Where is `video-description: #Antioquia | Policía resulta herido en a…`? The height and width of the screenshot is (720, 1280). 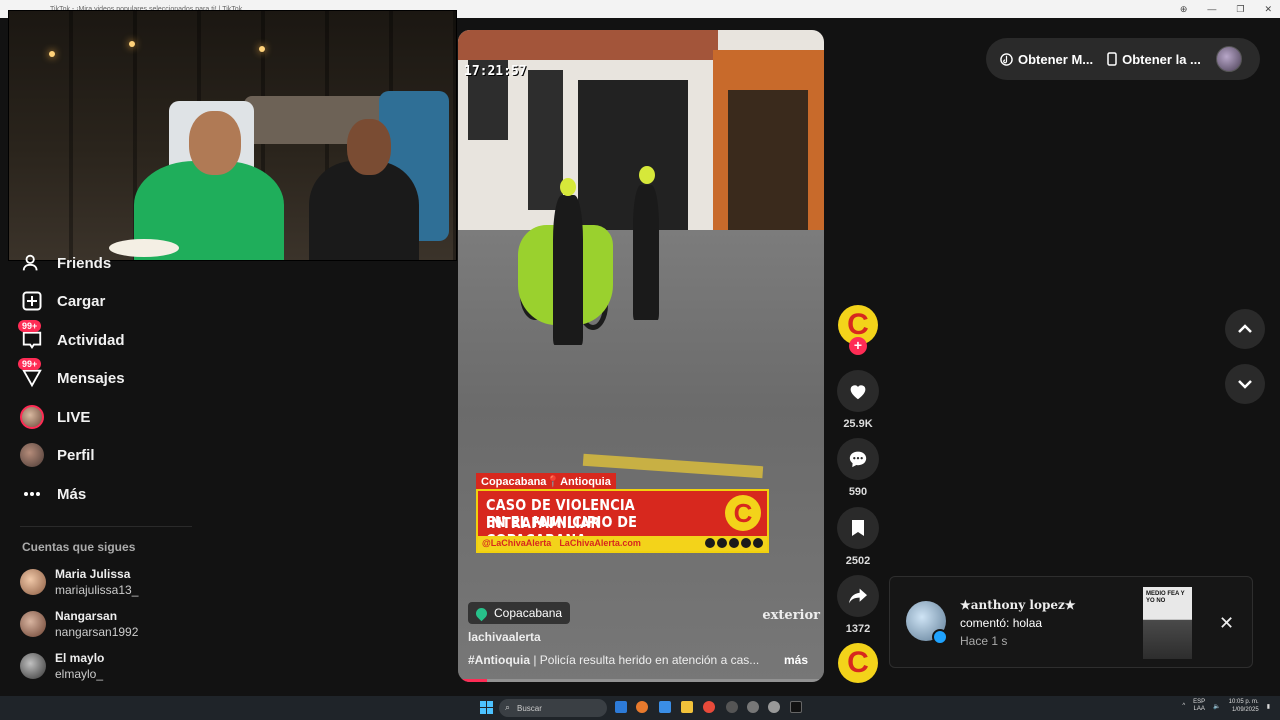
video-description: #Antioquia | Policía resulta herido en a… is located at coordinates (614, 660).